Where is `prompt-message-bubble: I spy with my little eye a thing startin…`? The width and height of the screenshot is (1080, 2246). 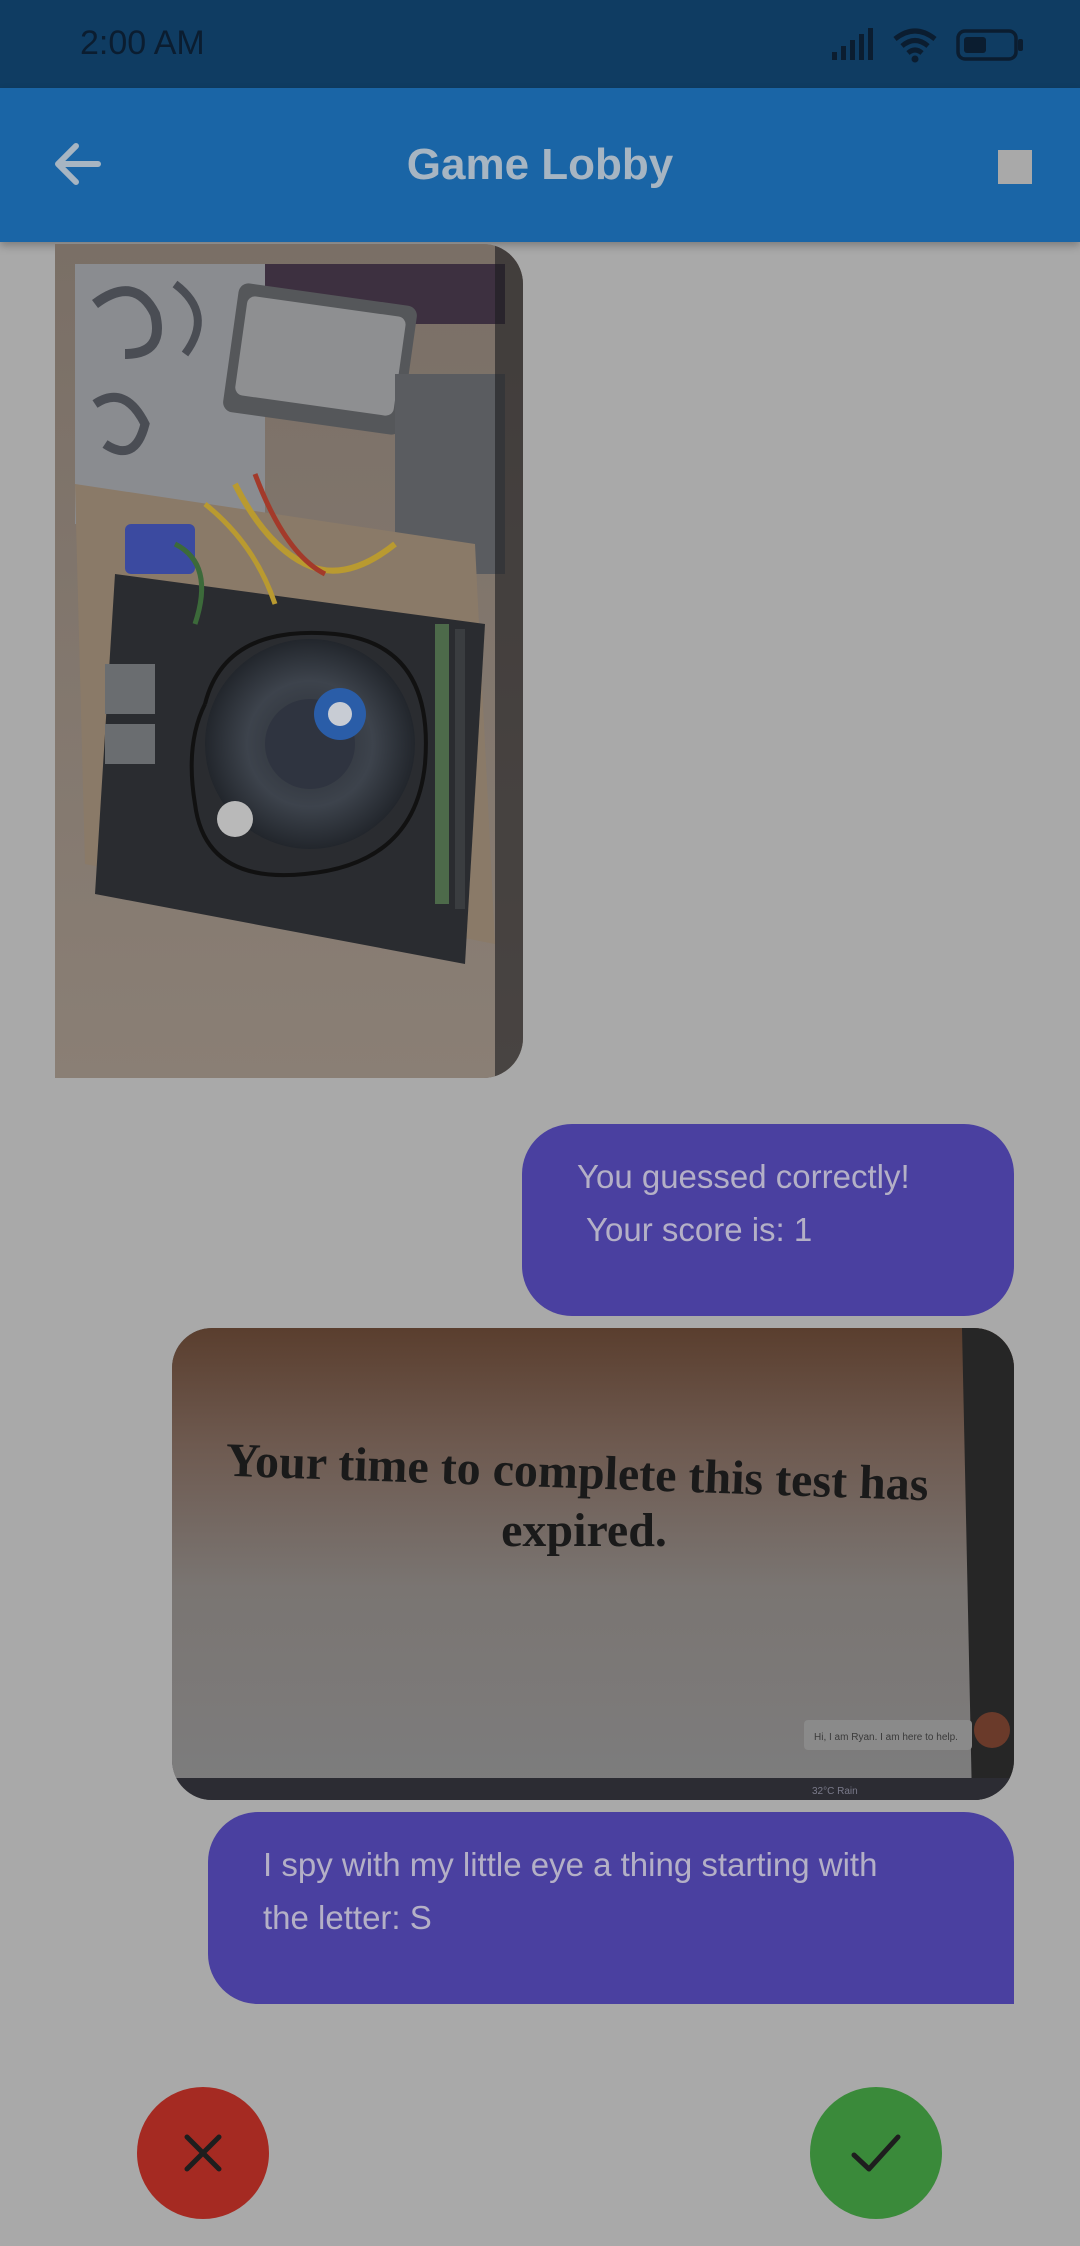
prompt-message-bubble: I spy with my little eye a thing startin… is located at coordinates (611, 1908).